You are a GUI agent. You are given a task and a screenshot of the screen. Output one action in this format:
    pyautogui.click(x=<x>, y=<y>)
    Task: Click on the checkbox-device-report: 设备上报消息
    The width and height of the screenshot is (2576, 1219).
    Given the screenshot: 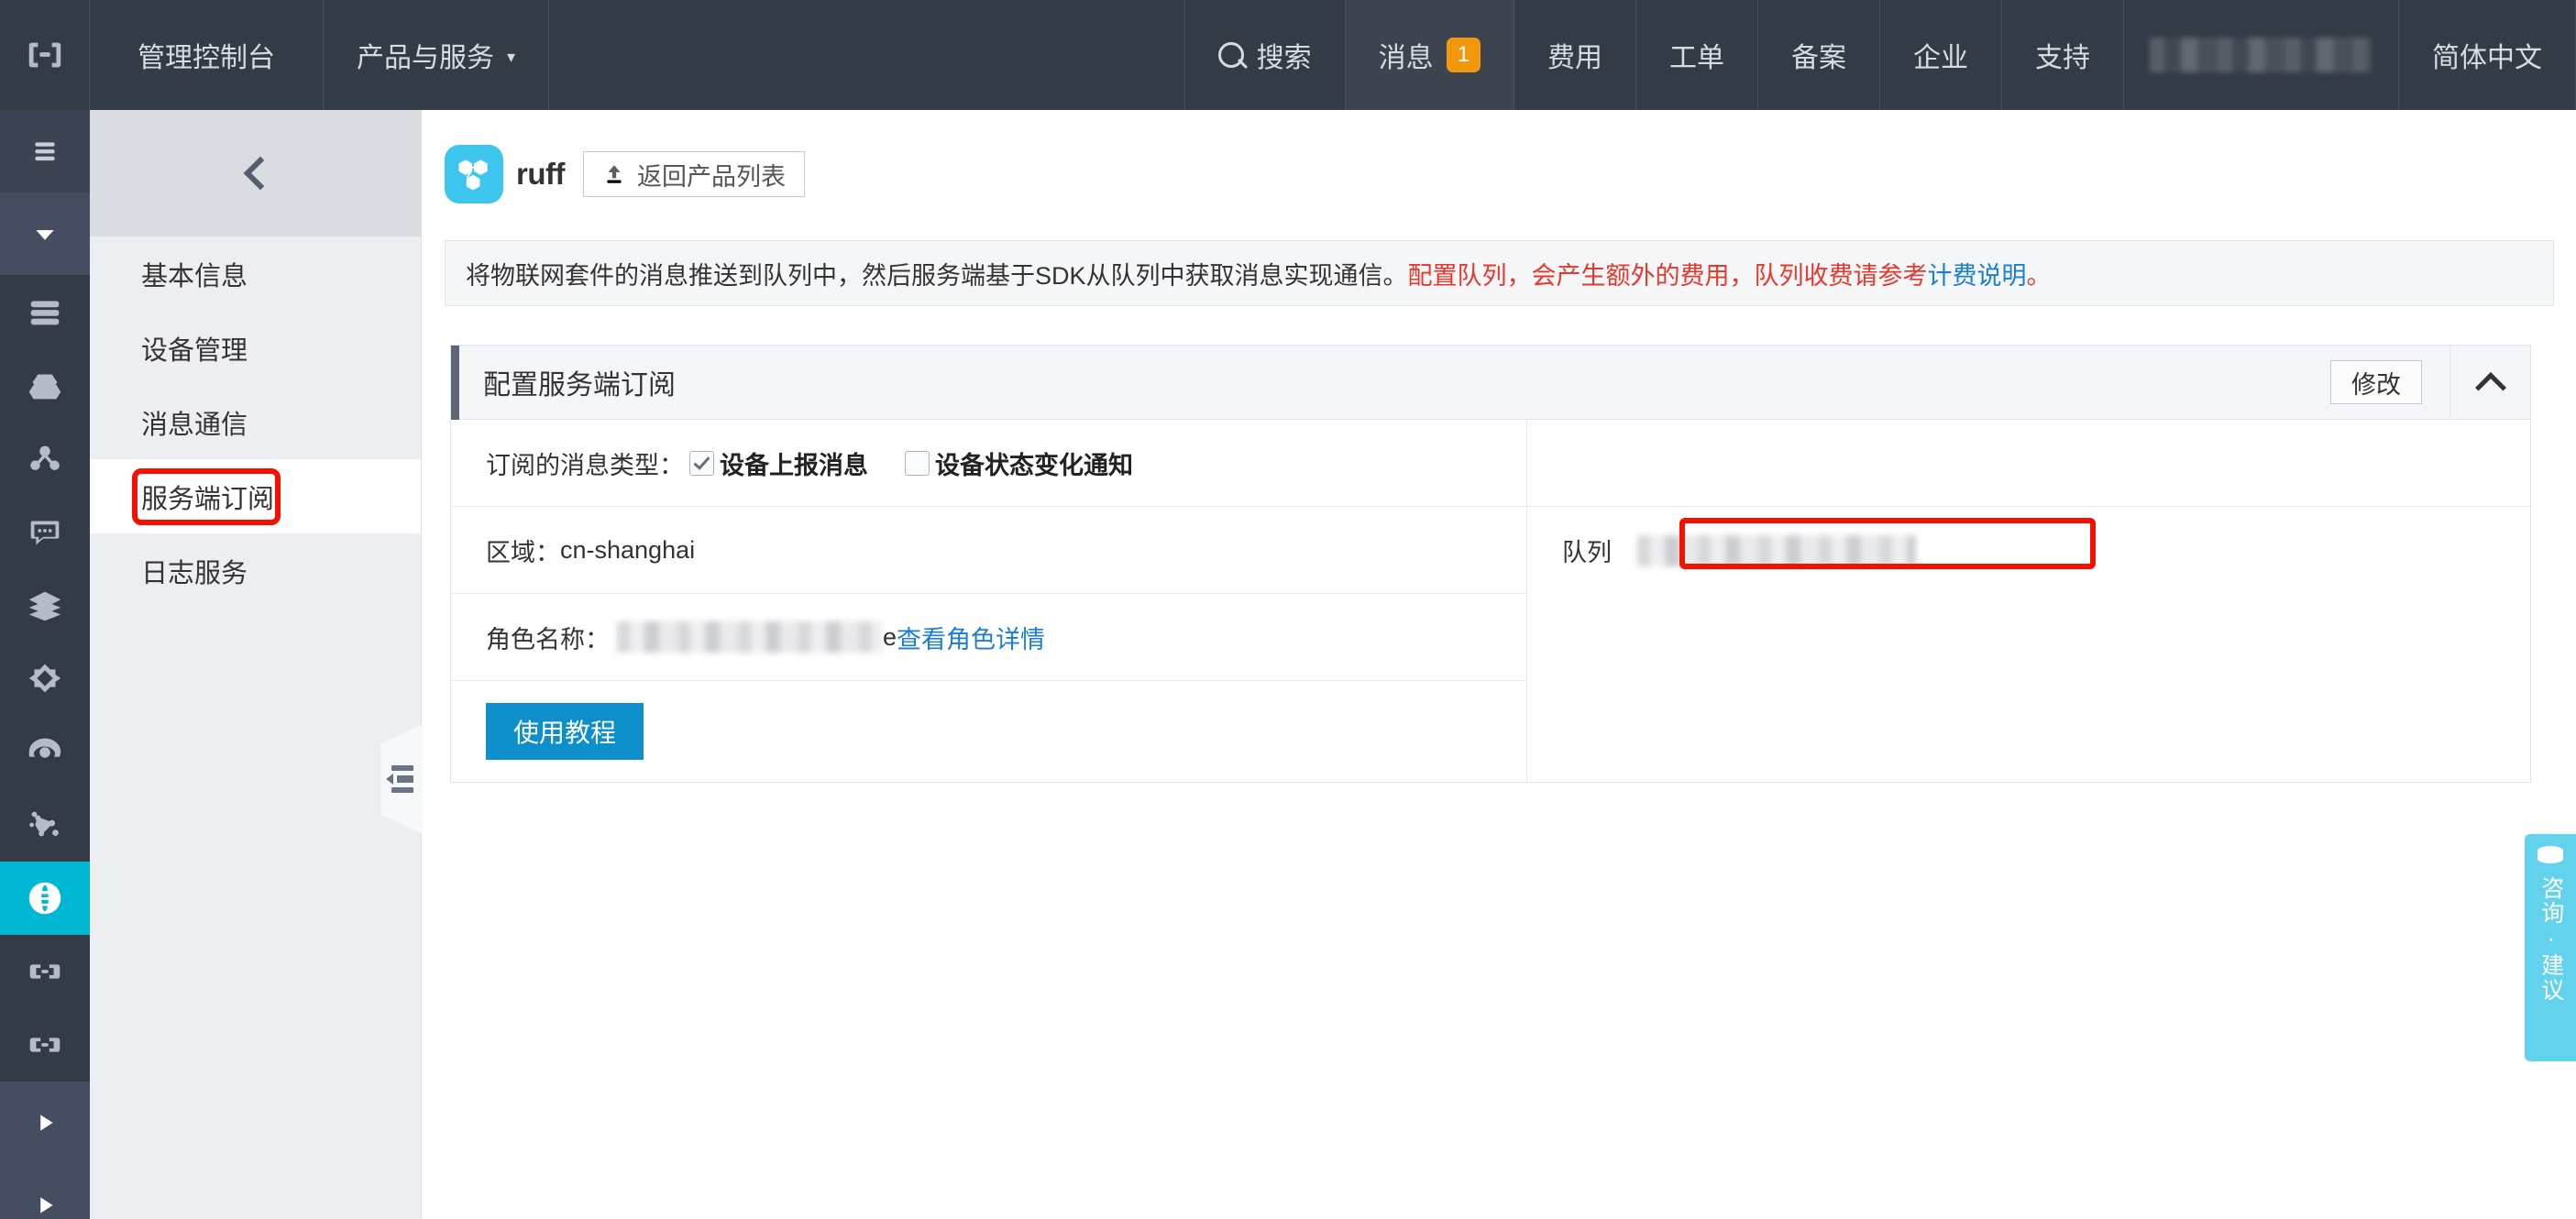 What is the action you would take?
    pyautogui.click(x=779, y=463)
    